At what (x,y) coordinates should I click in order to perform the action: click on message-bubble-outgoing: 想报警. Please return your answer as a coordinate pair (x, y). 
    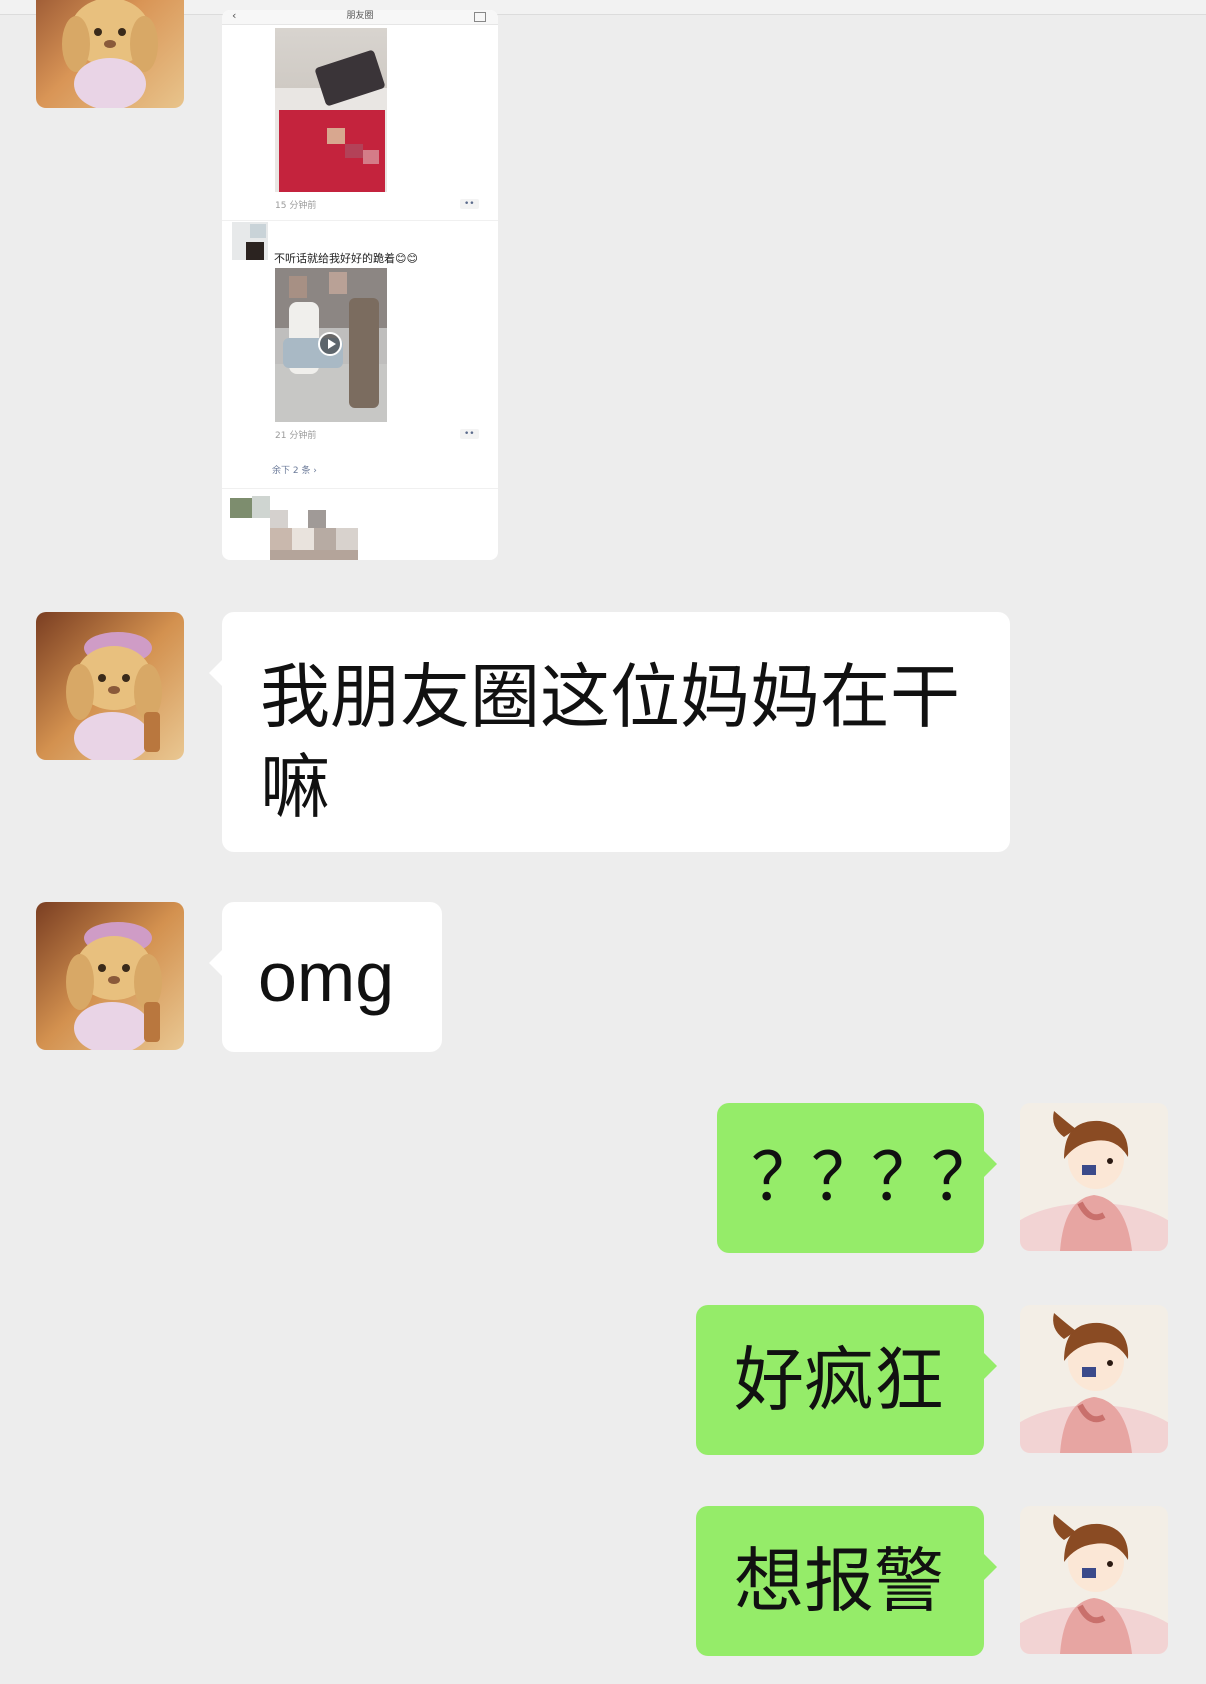
    Looking at the image, I should click on (846, 1581).